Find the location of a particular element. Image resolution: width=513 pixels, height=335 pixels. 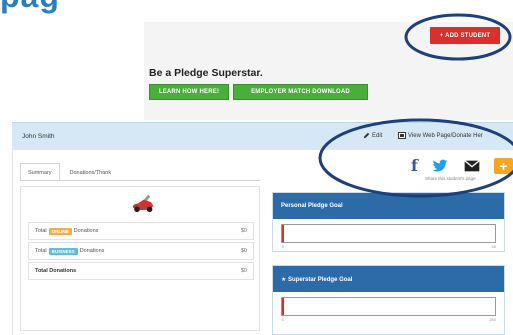

twitter-icon is located at coordinates (440, 166).